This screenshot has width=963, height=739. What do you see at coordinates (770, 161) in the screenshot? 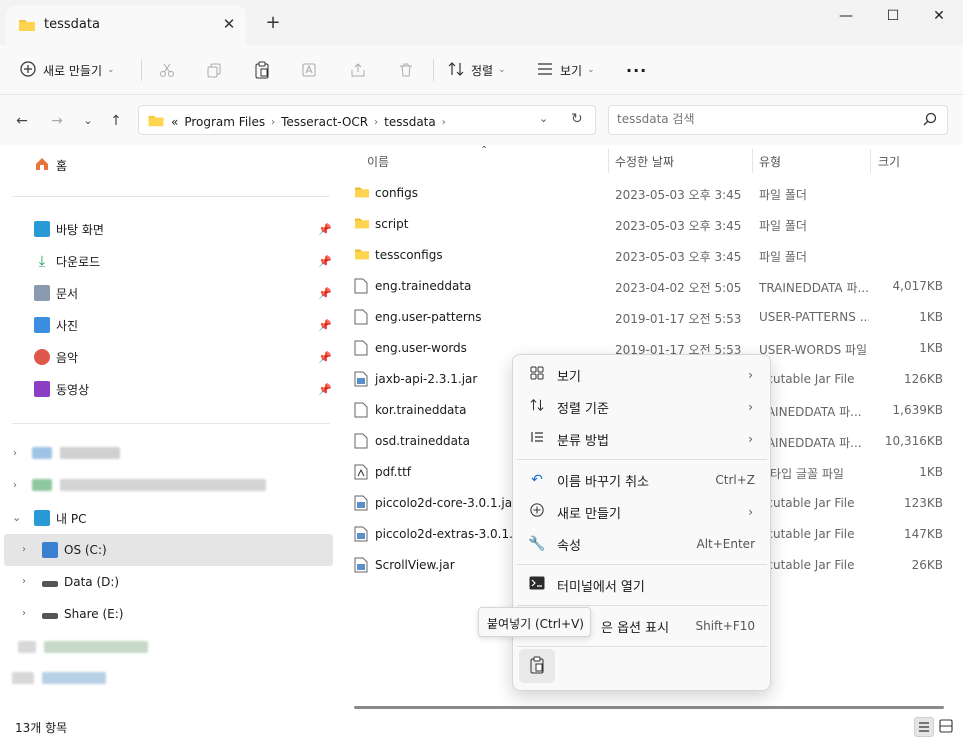
I see `column-header-type: 유형` at bounding box center [770, 161].